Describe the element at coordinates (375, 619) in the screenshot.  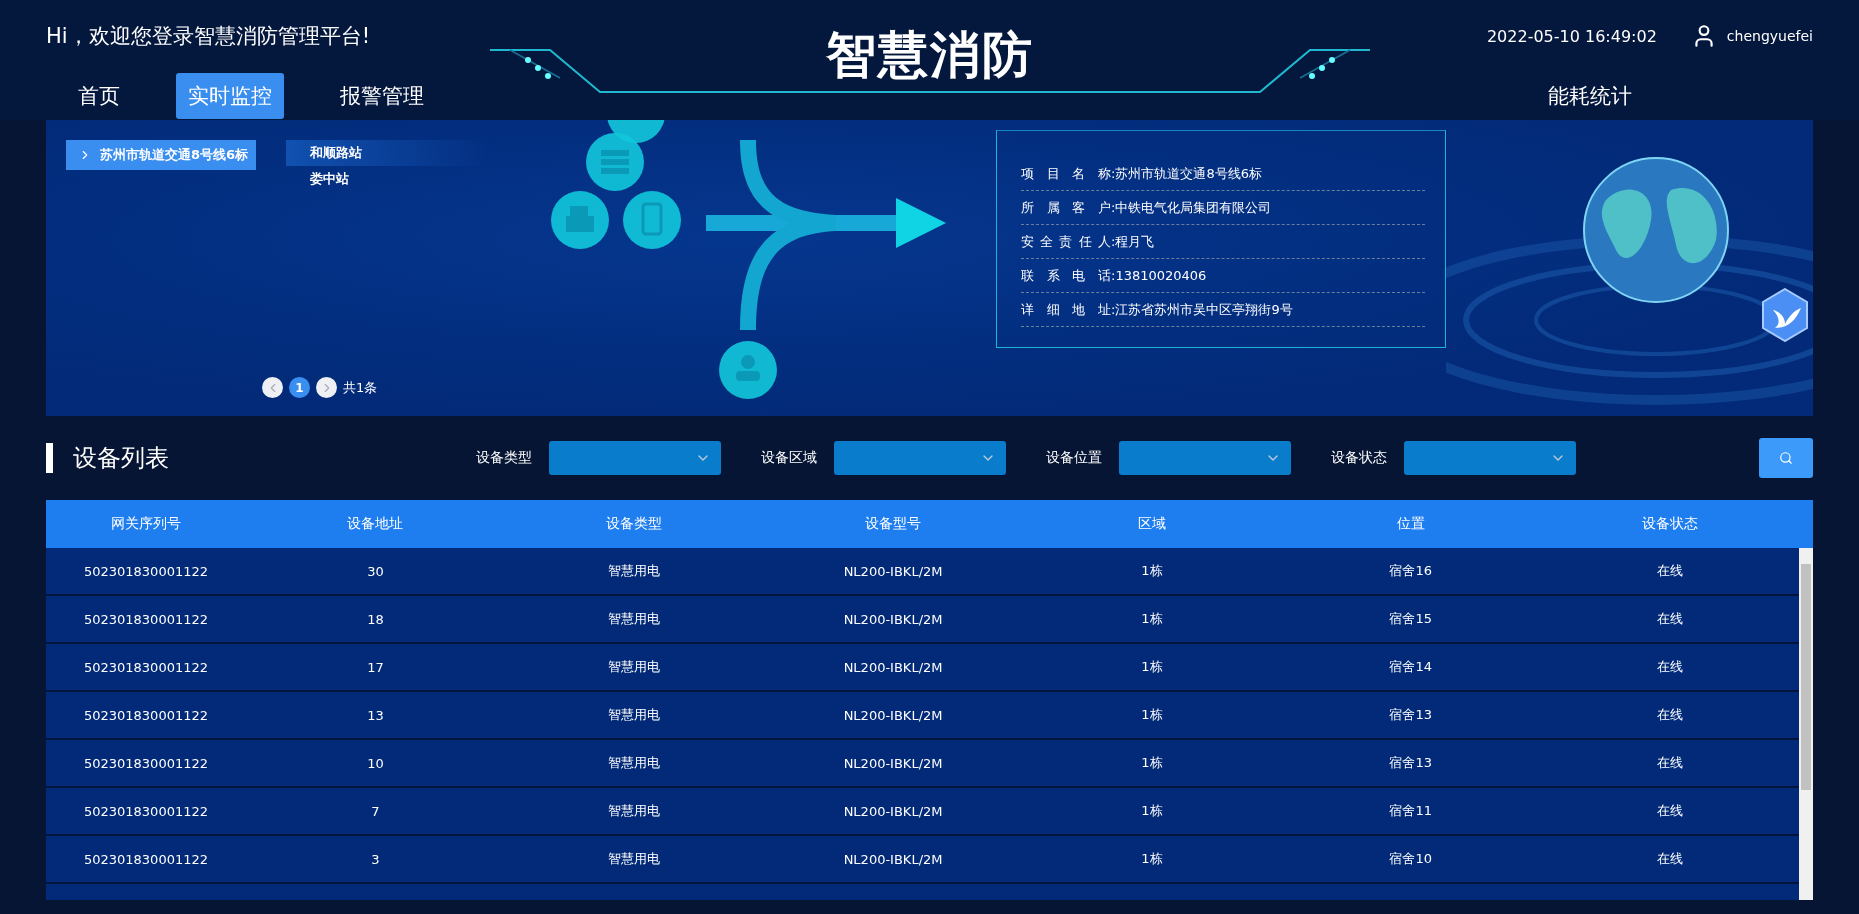
I see `table-cell-text: 18` at that location.